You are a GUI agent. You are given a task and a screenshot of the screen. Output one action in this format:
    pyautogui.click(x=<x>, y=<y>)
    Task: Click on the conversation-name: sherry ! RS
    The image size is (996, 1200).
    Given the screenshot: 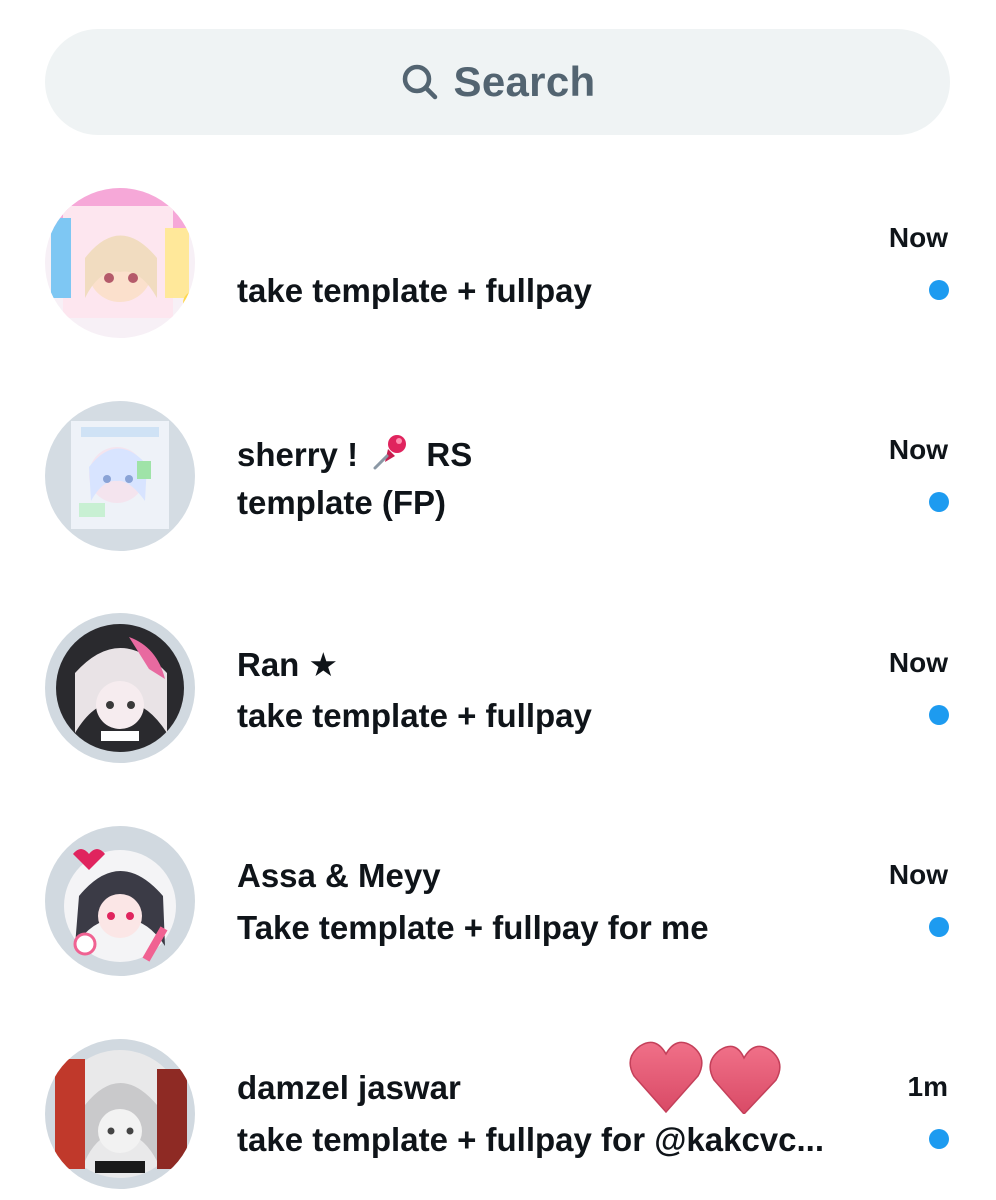 What is the action you would take?
    pyautogui.click(x=354, y=453)
    